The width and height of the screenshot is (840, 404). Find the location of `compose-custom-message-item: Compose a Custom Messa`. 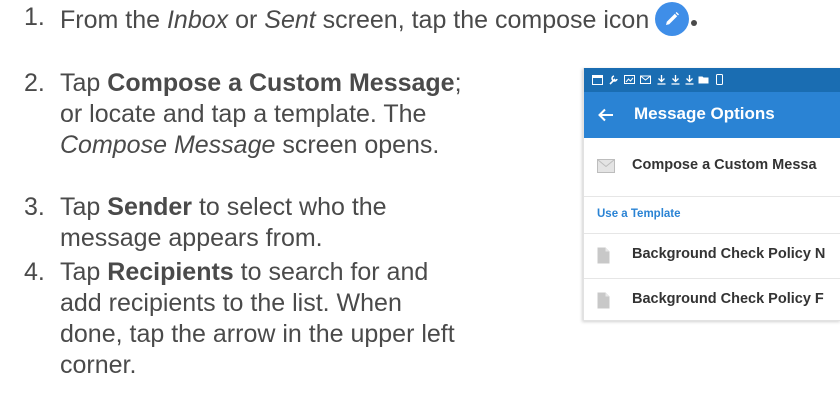

compose-custom-message-item: Compose a Custom Messa is located at coordinates (712, 167).